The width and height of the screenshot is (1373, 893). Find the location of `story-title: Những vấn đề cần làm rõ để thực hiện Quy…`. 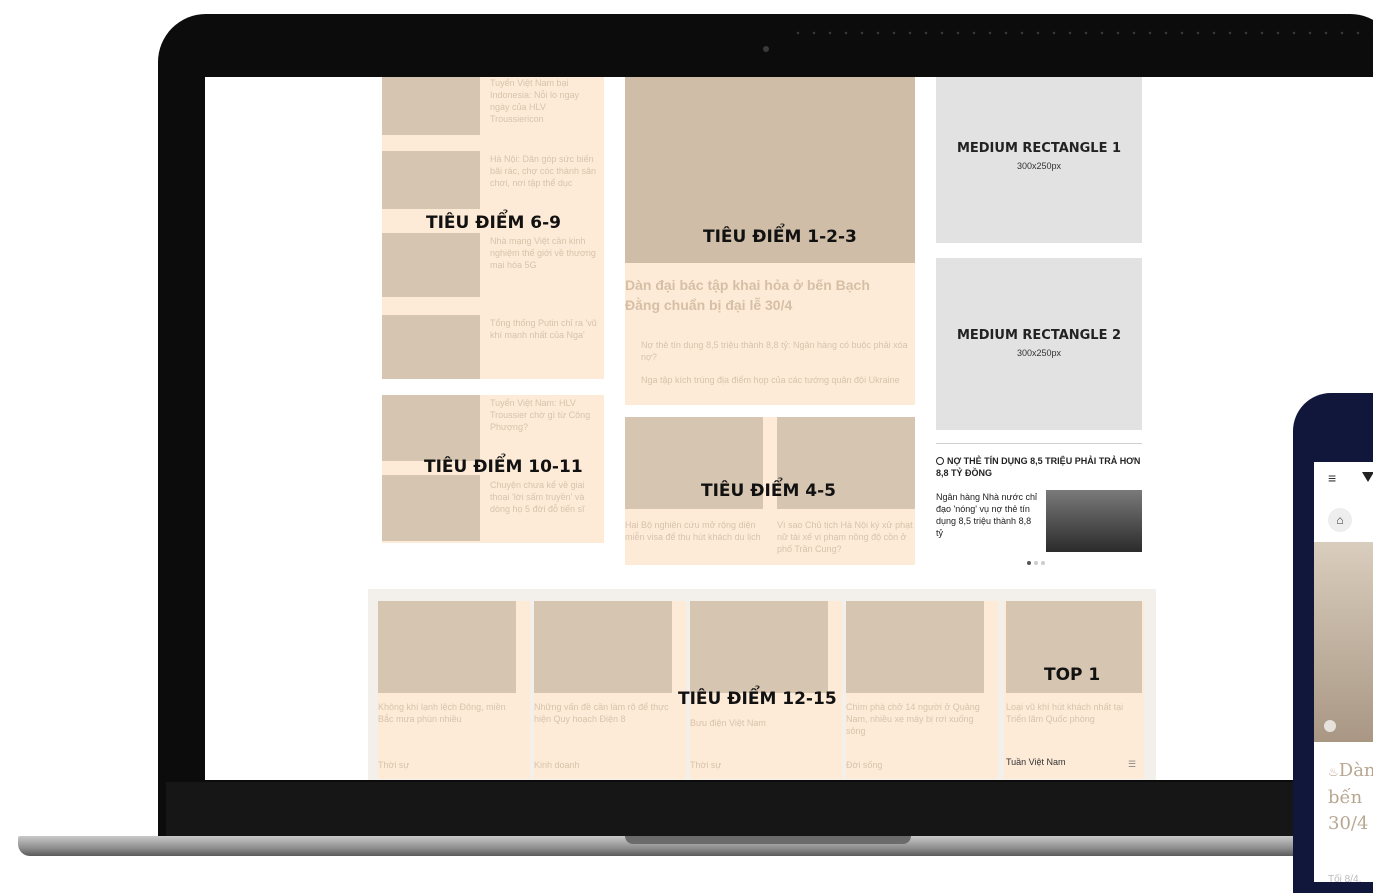

story-title: Những vấn đề cần làm rõ để thực hiện Quy… is located at coordinates (604, 713).